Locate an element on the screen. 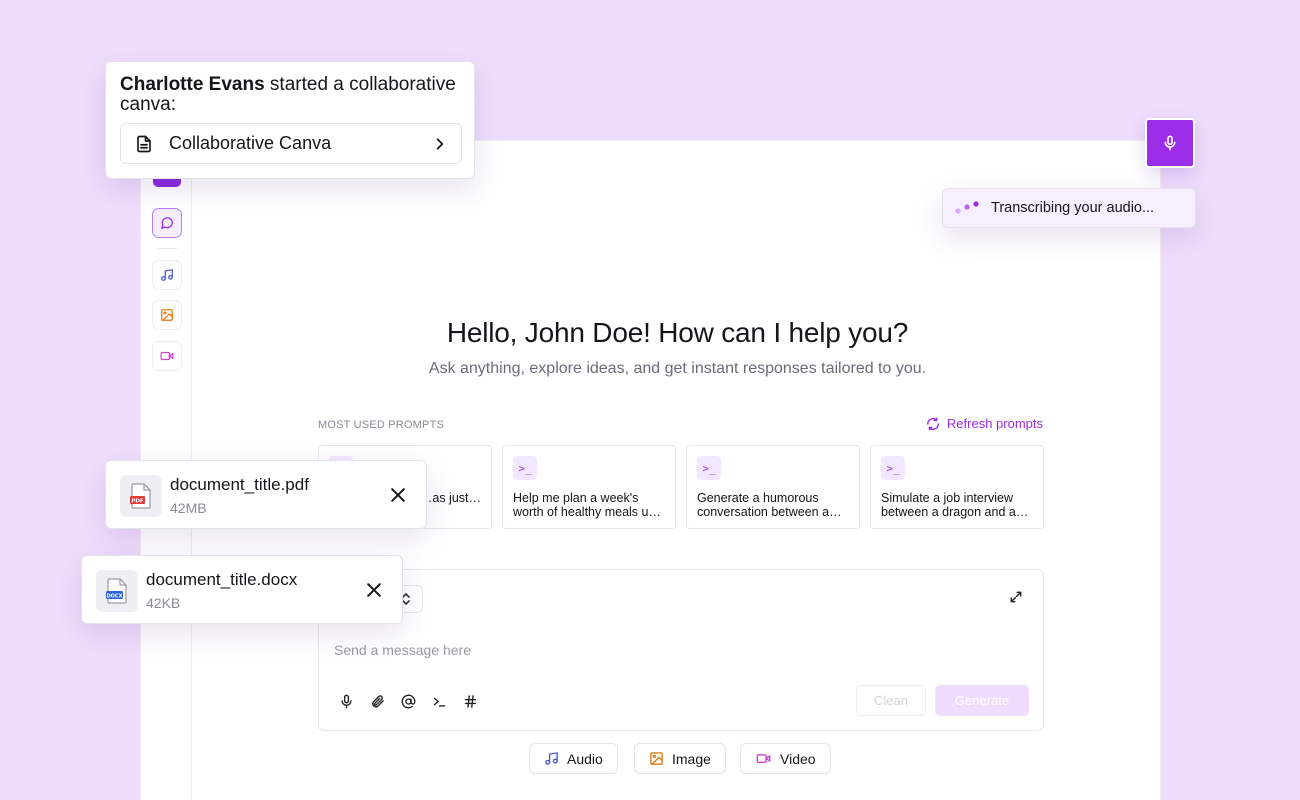 This screenshot has height=800, width=1300. command-button is located at coordinates (447, 701).